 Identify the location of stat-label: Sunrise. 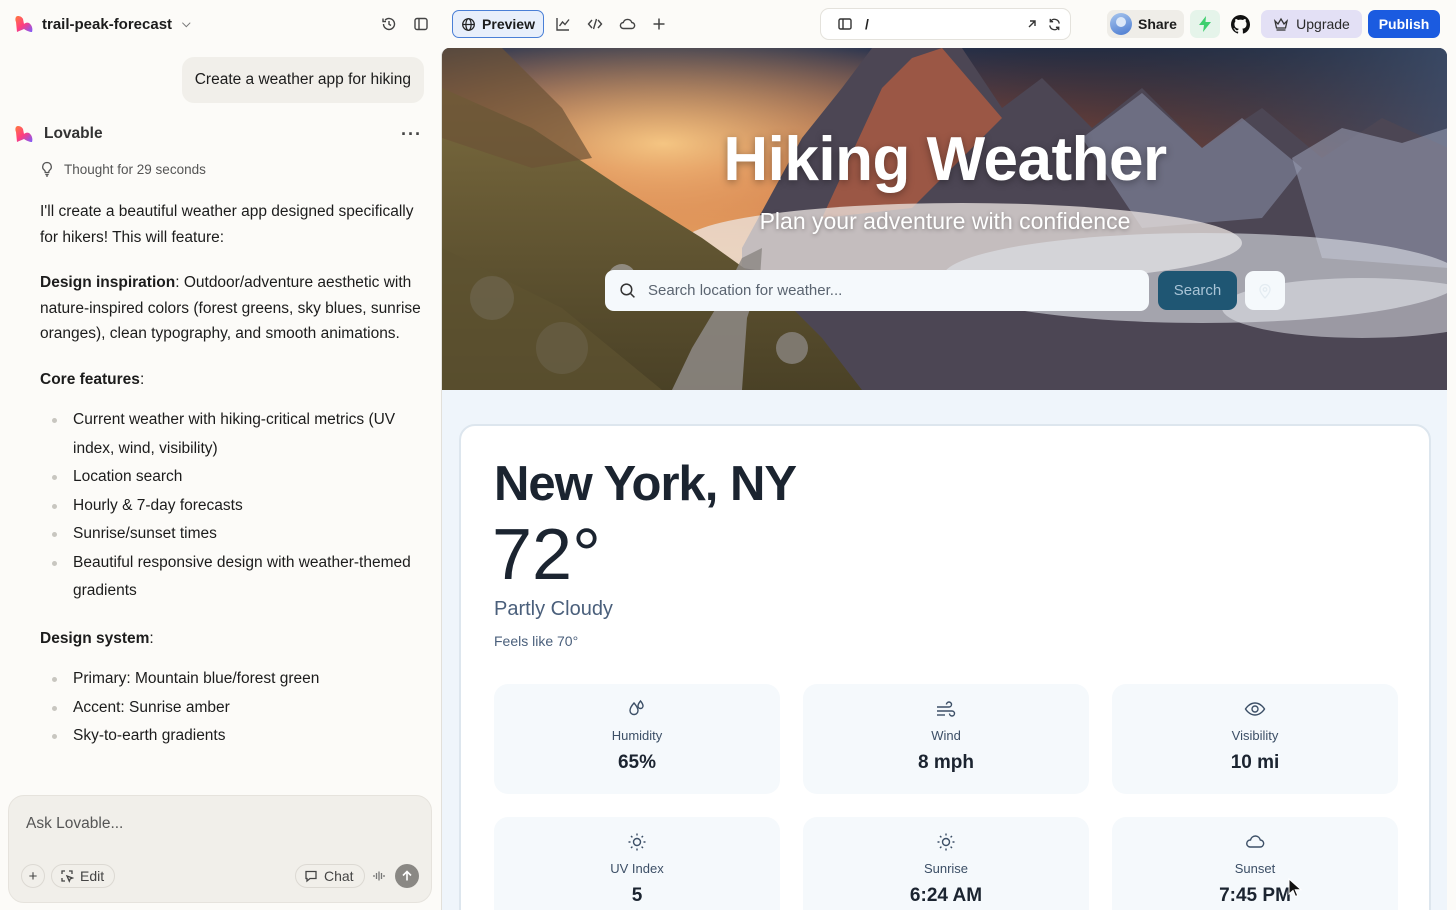
(946, 868).